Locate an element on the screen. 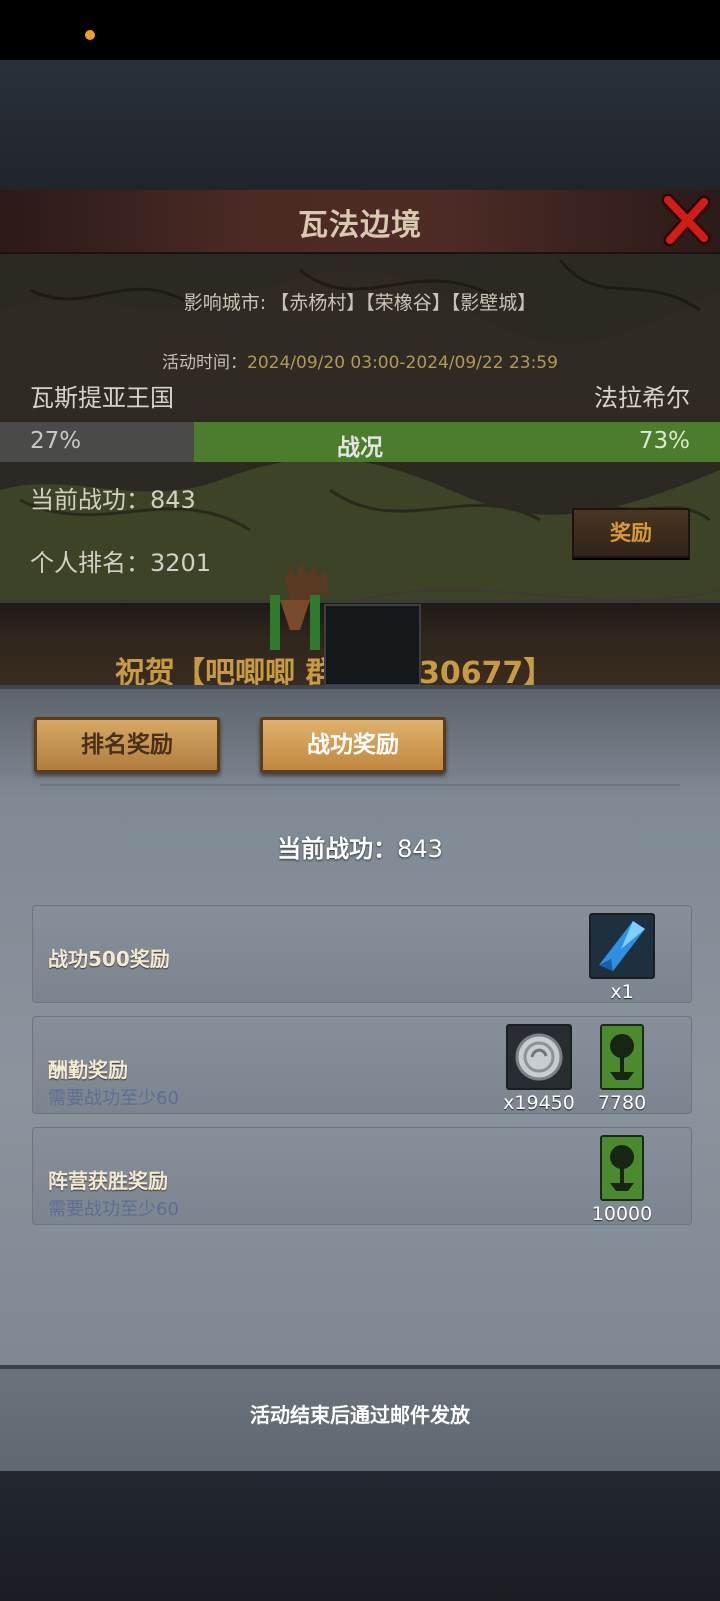  tab-merit-reward: 战功奖励 is located at coordinates (353, 745).